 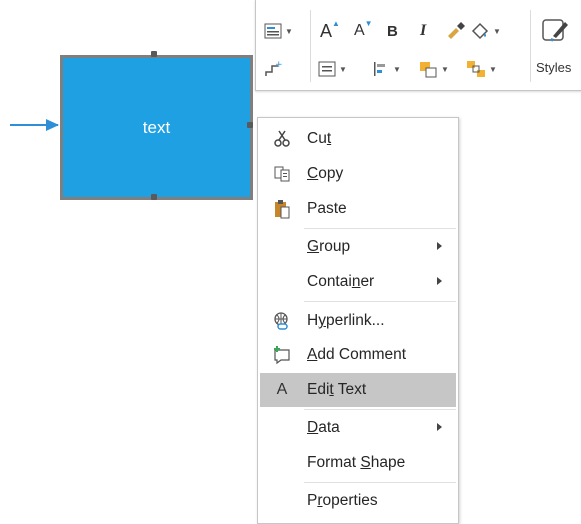 I want to click on align-text-button: ▼, so click(x=332, y=69).